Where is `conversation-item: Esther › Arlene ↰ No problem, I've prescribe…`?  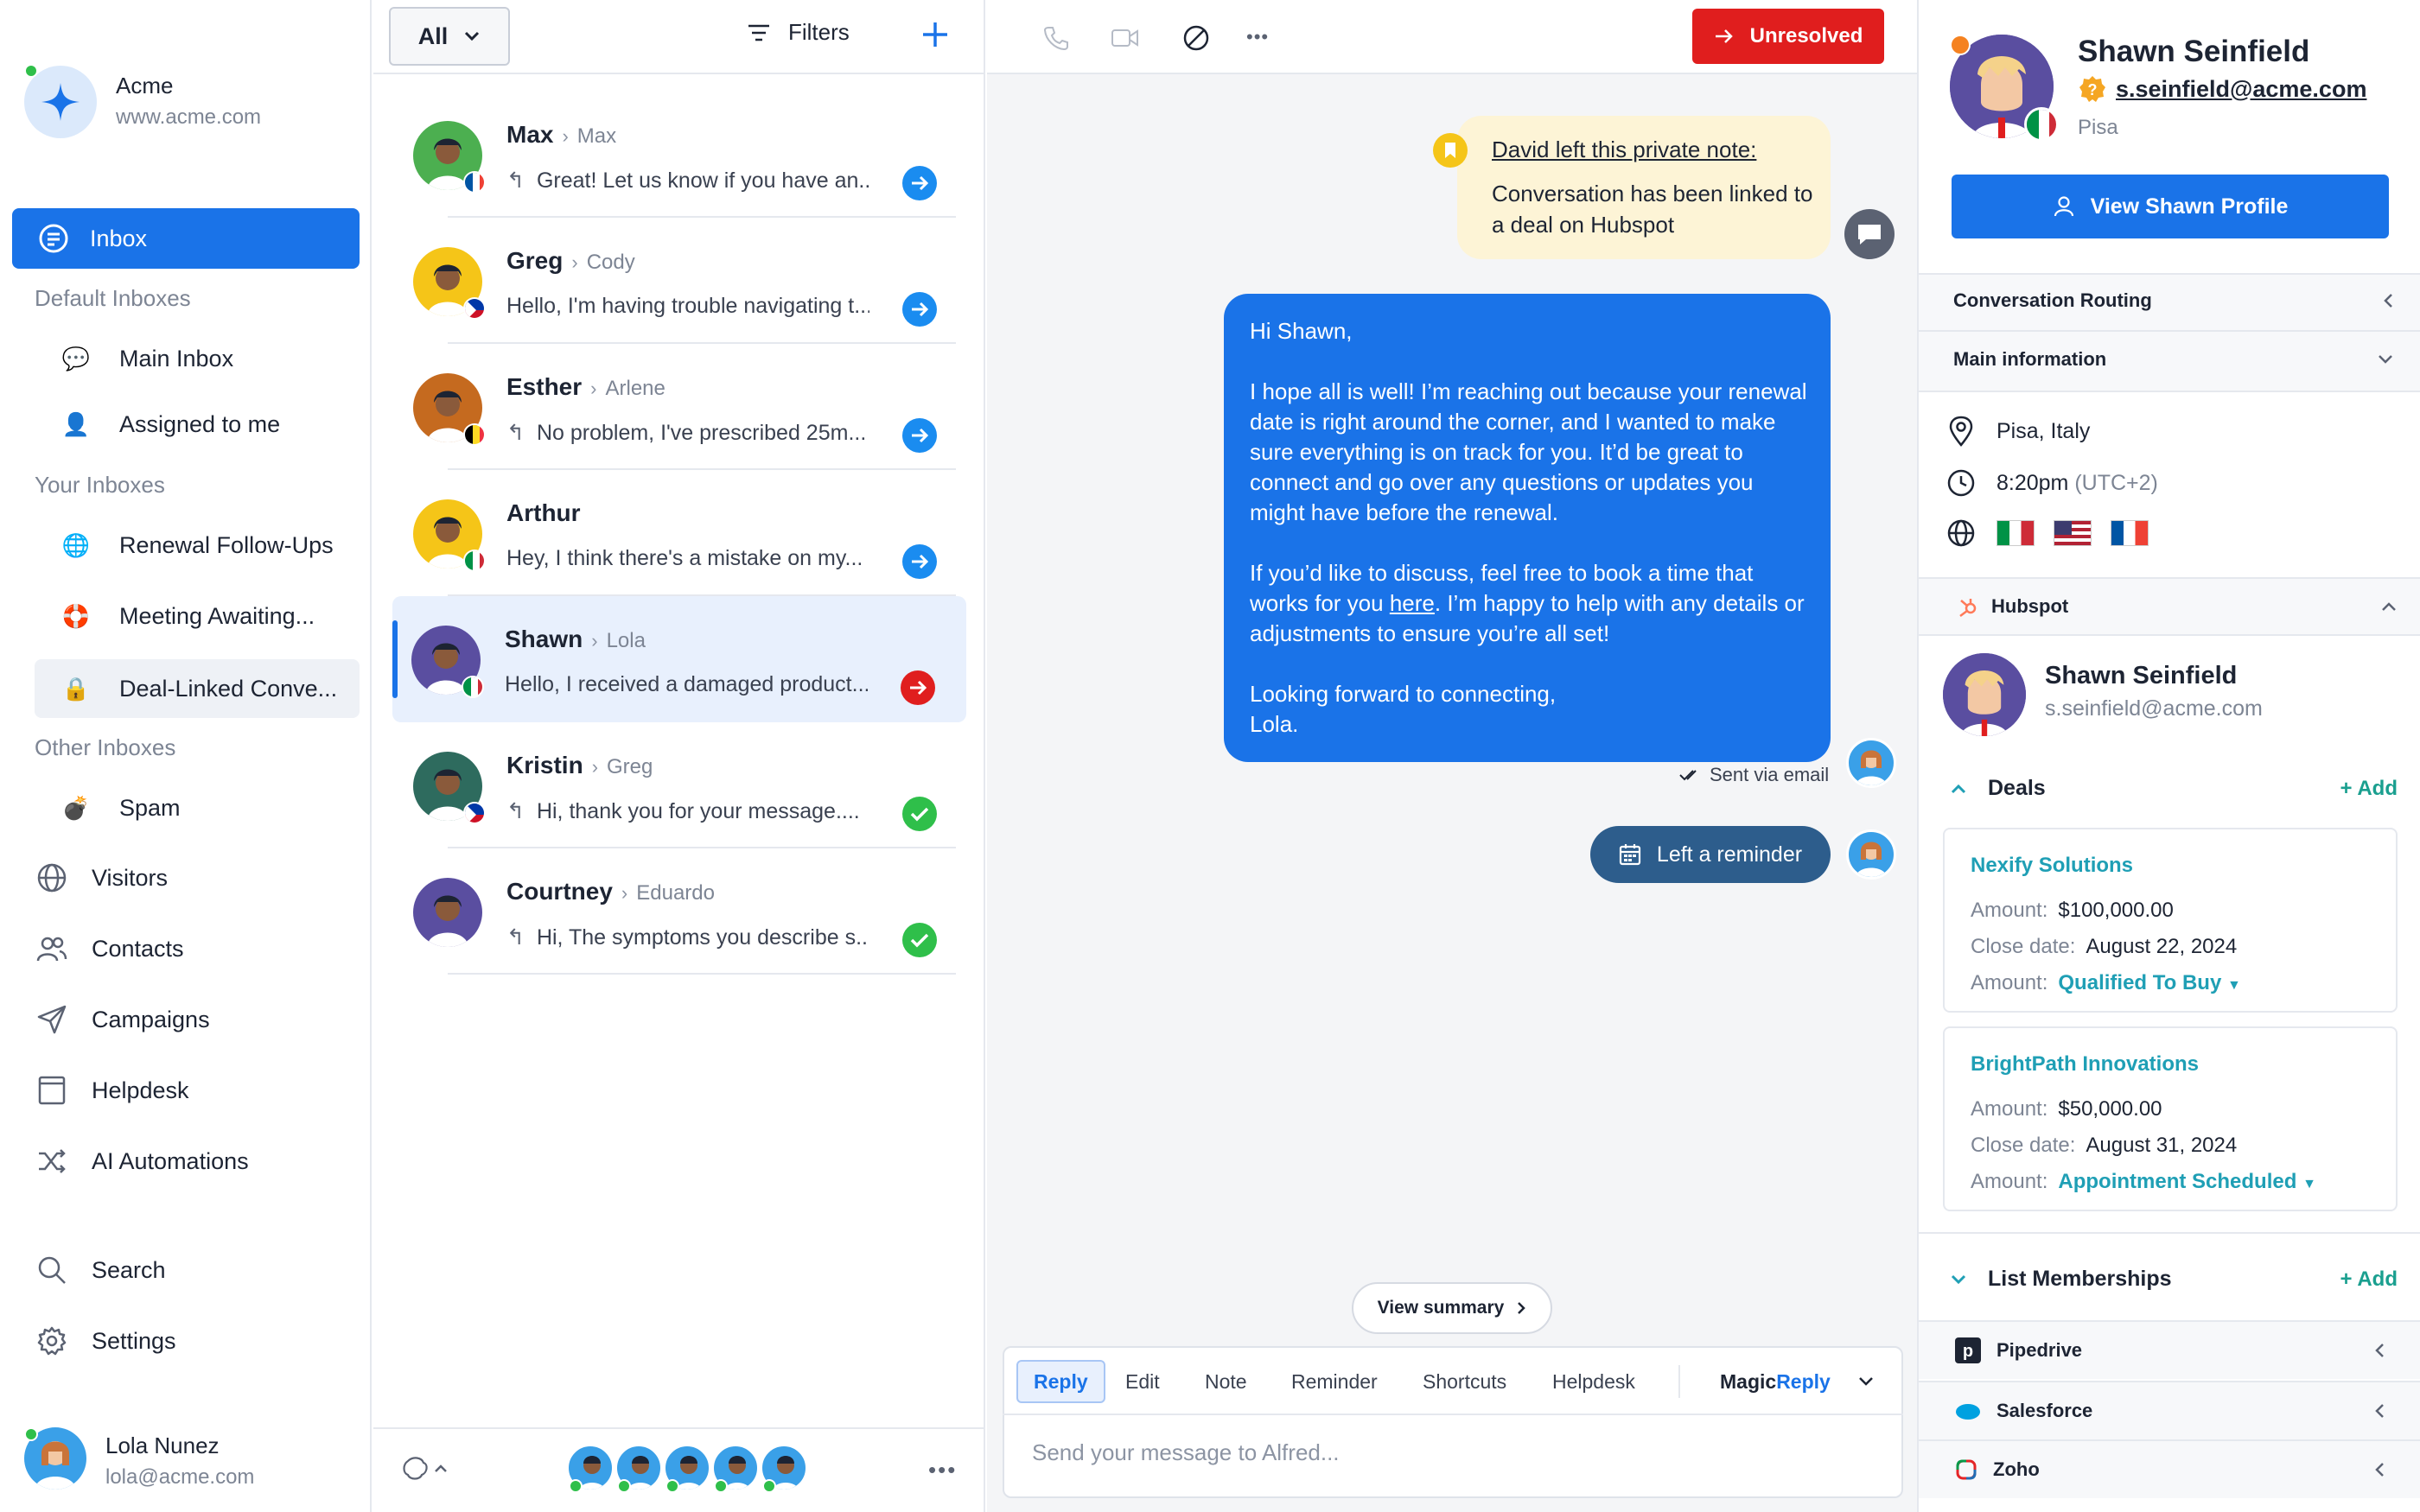
conversation-item: Esther › Arlene ↰ No problem, I've prescribe… is located at coordinates (683, 407).